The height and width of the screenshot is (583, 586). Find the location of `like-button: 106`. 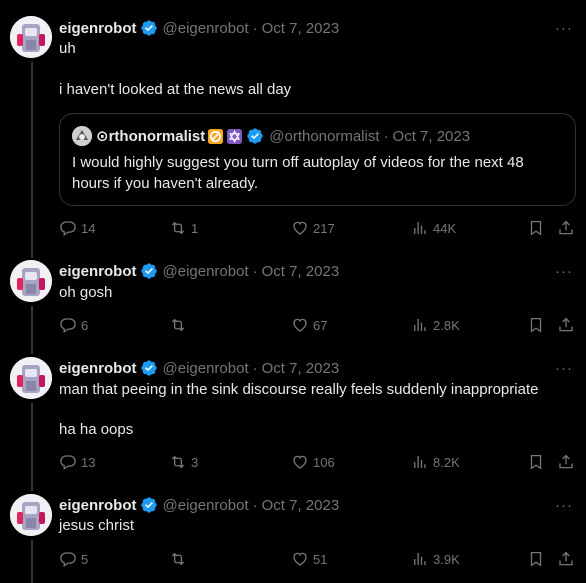

like-button: 106 is located at coordinates (313, 462).